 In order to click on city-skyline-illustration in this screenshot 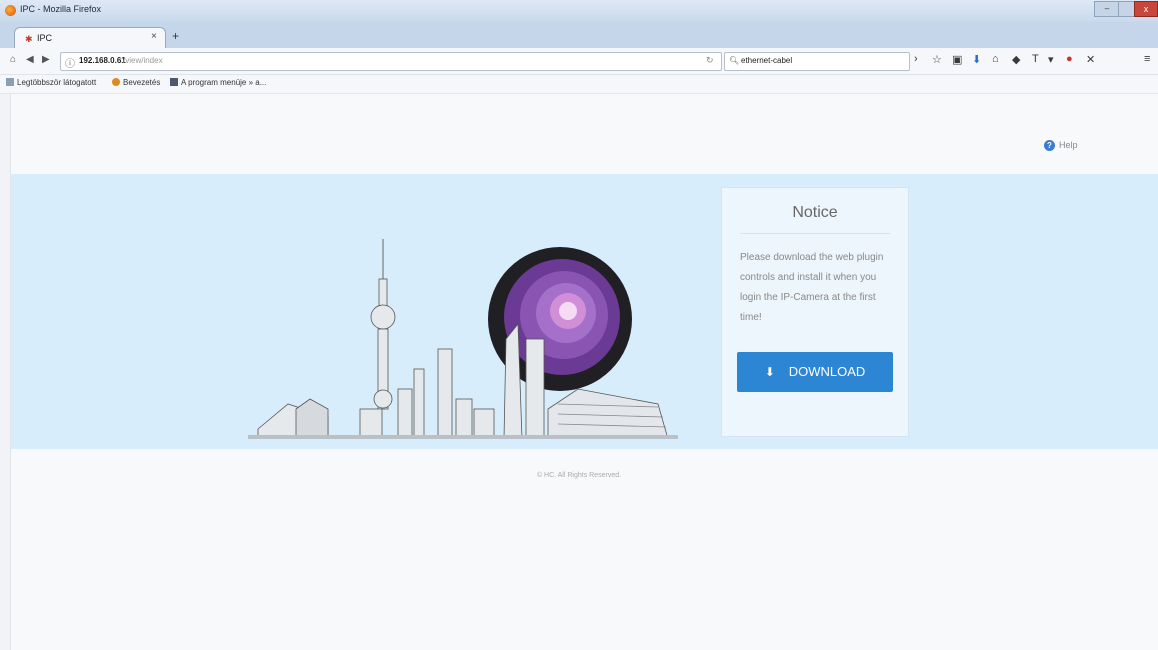, I will do `click(463, 339)`.